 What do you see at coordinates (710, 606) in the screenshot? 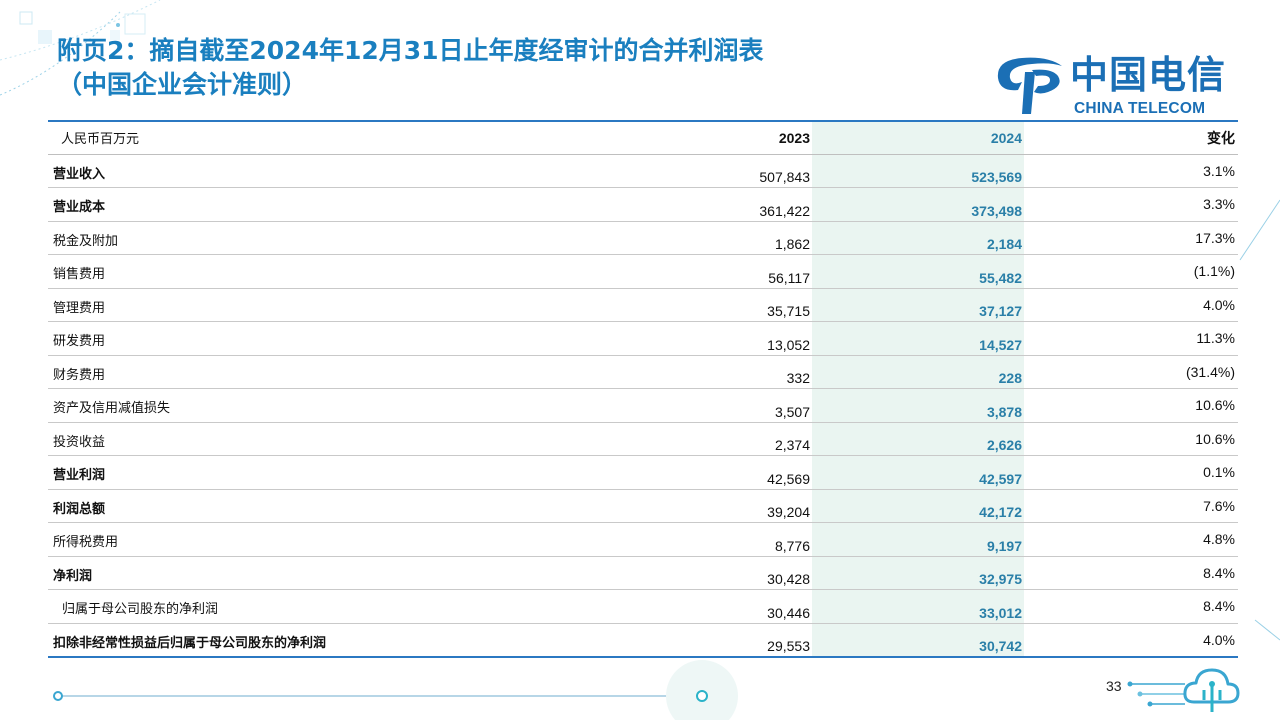
I see `value-2023: 30,446` at bounding box center [710, 606].